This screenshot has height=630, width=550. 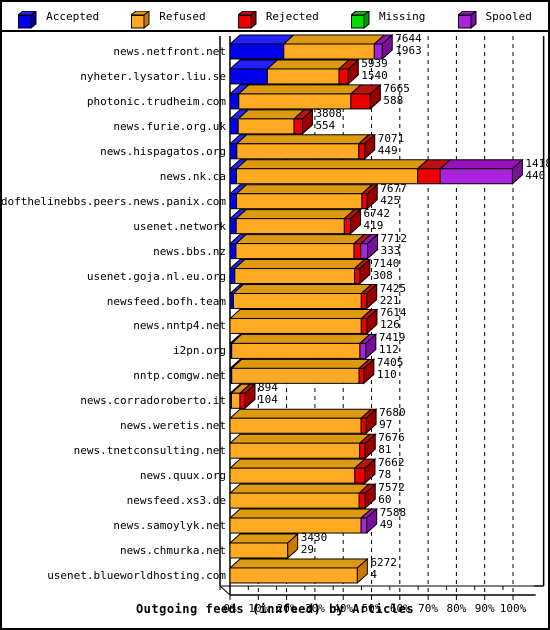 I want to click on legend-item-rejected: Rejected, so click(x=277, y=19).